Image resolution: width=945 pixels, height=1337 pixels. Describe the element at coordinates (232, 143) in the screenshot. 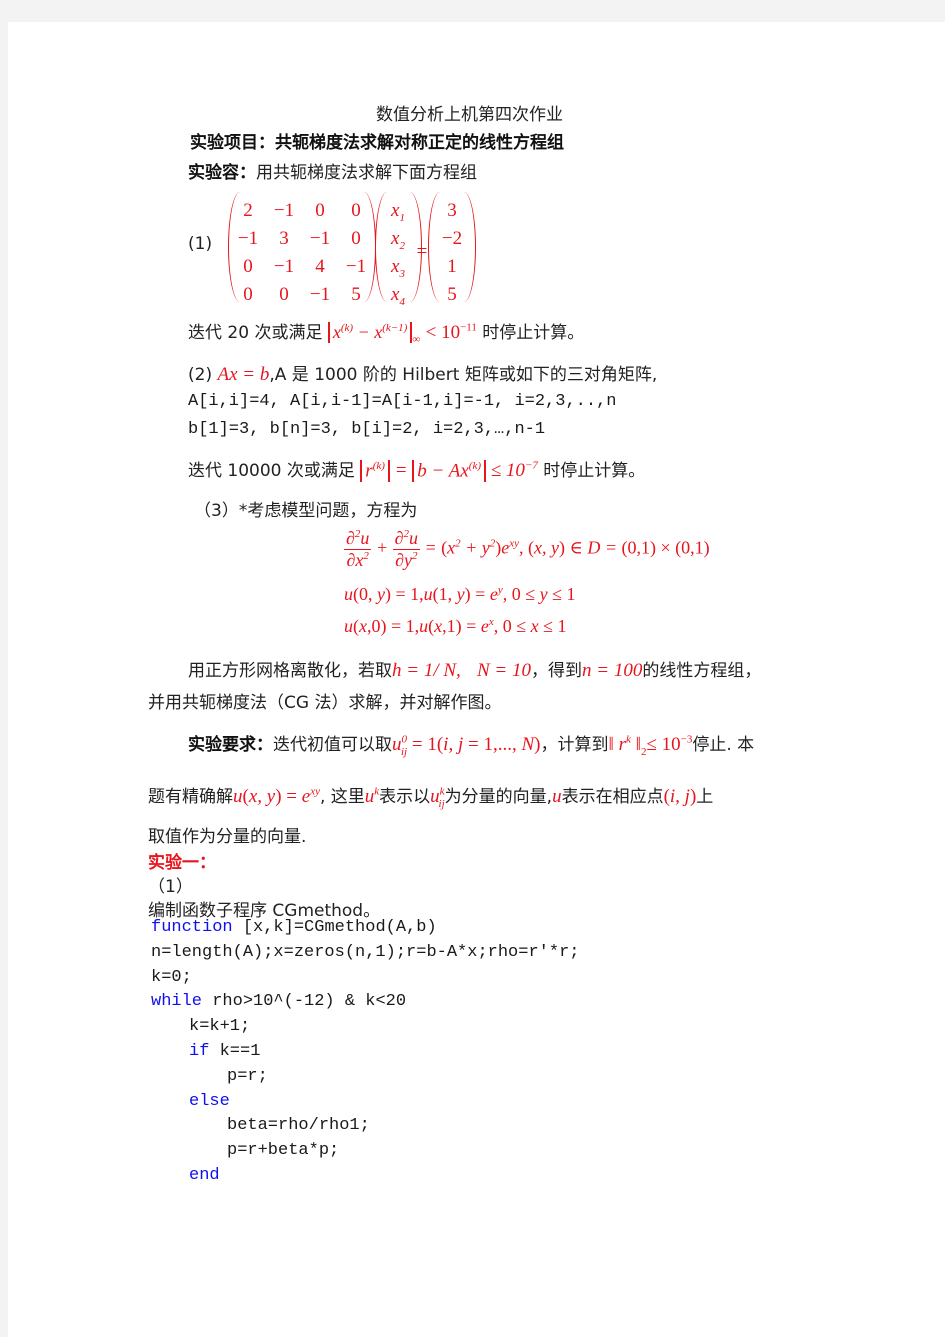

I see `project-label: 实验项目：` at that location.